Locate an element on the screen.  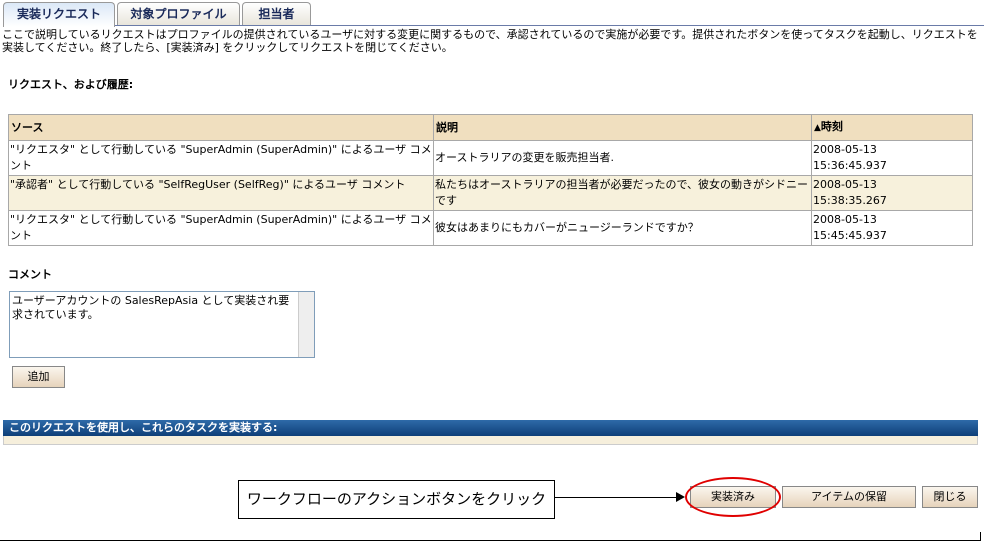
comment-scrollbar is located at coordinates (306, 324).